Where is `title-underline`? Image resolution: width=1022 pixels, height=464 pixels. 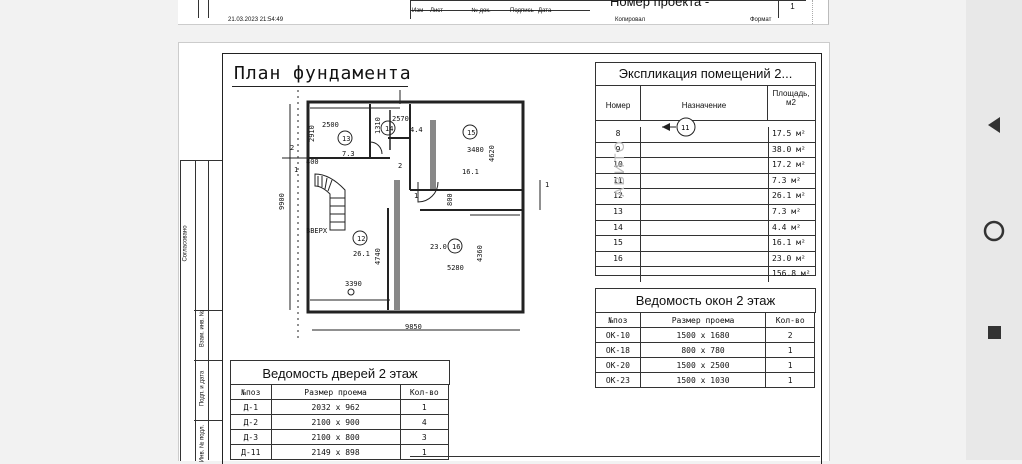
title-underline is located at coordinates (320, 86).